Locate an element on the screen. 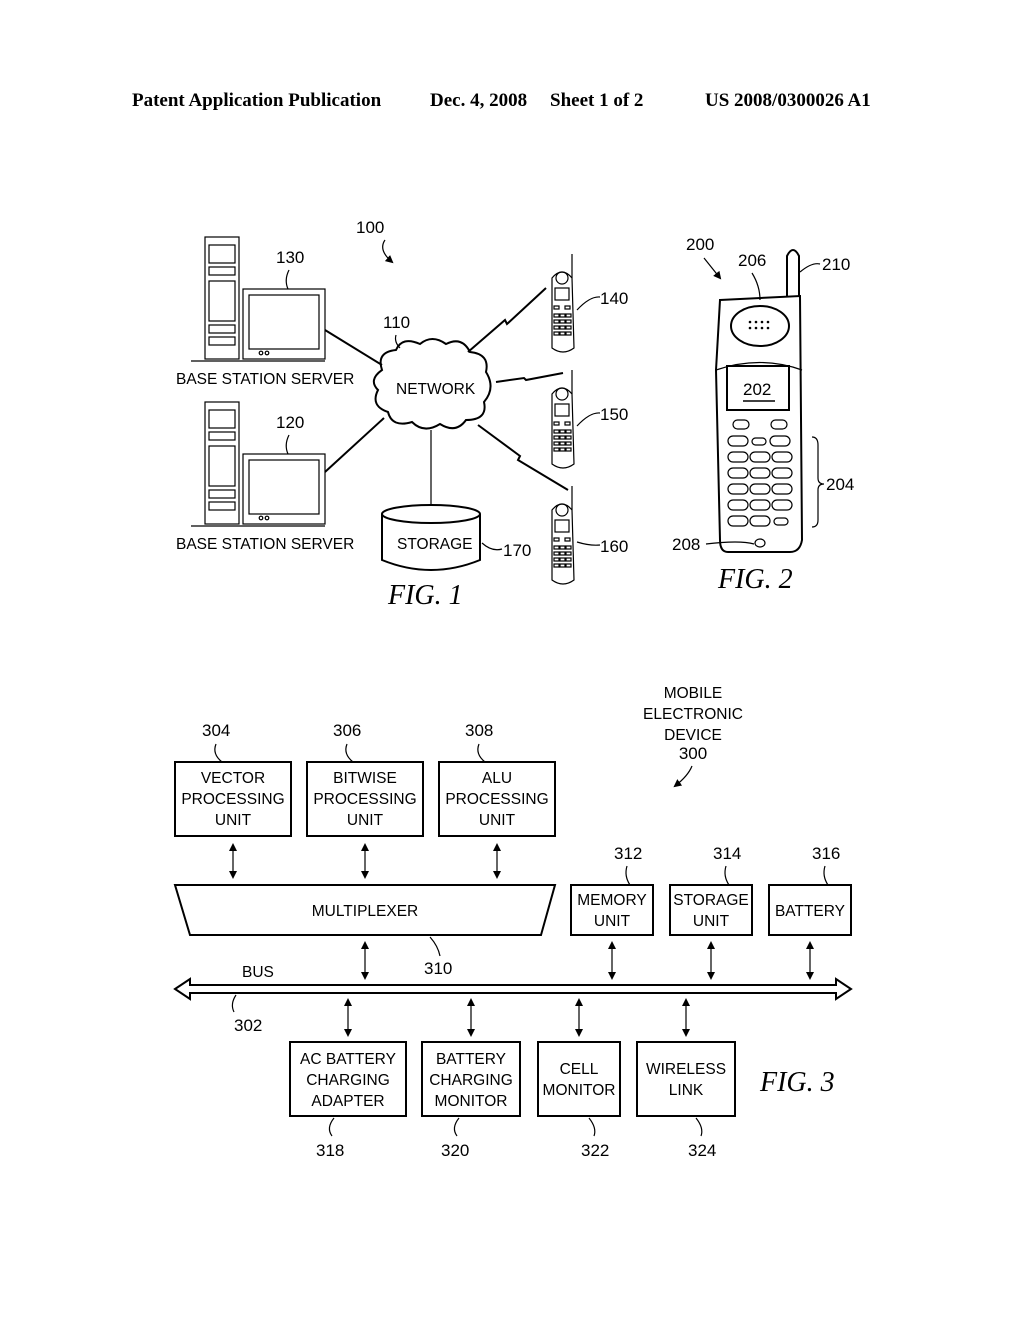  unit-322-line-2: MONITOR is located at coordinates (579, 1090).